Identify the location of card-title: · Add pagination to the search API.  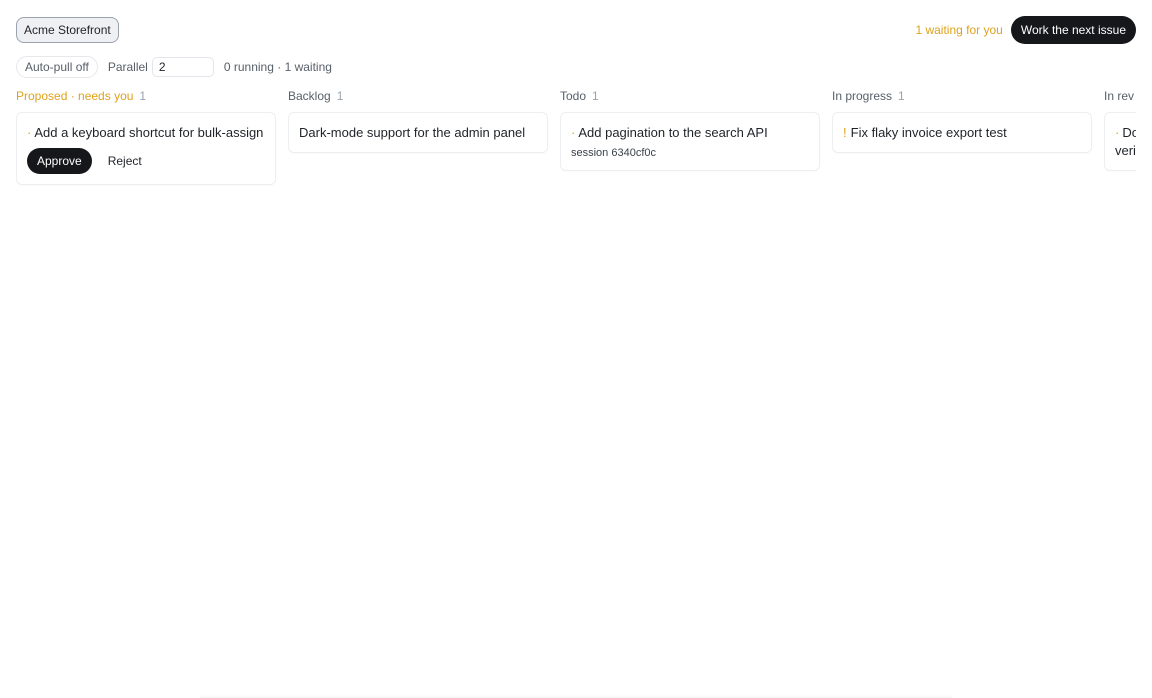
(690, 133).